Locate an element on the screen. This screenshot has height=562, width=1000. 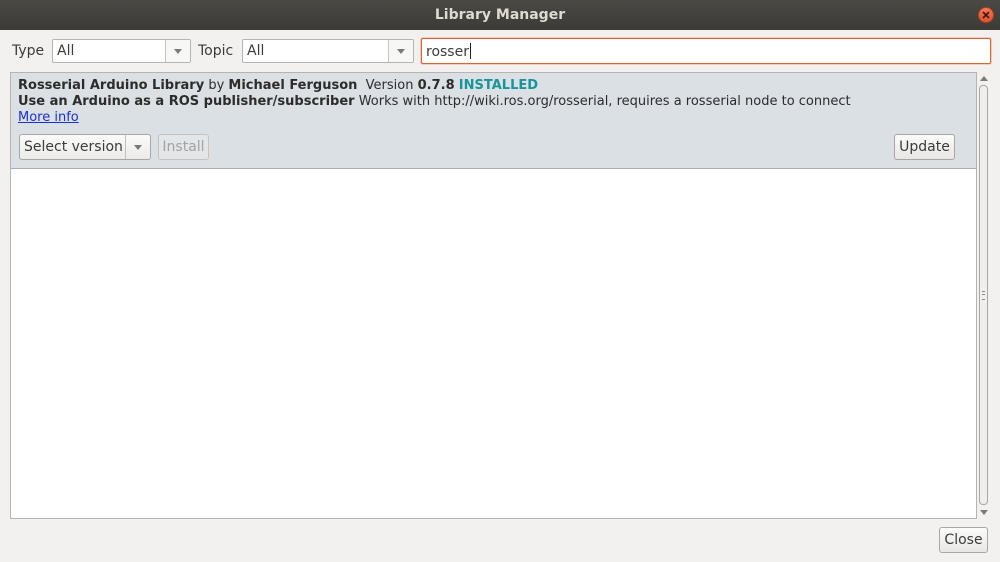
vertical-scrollbar is located at coordinates (984, 295).